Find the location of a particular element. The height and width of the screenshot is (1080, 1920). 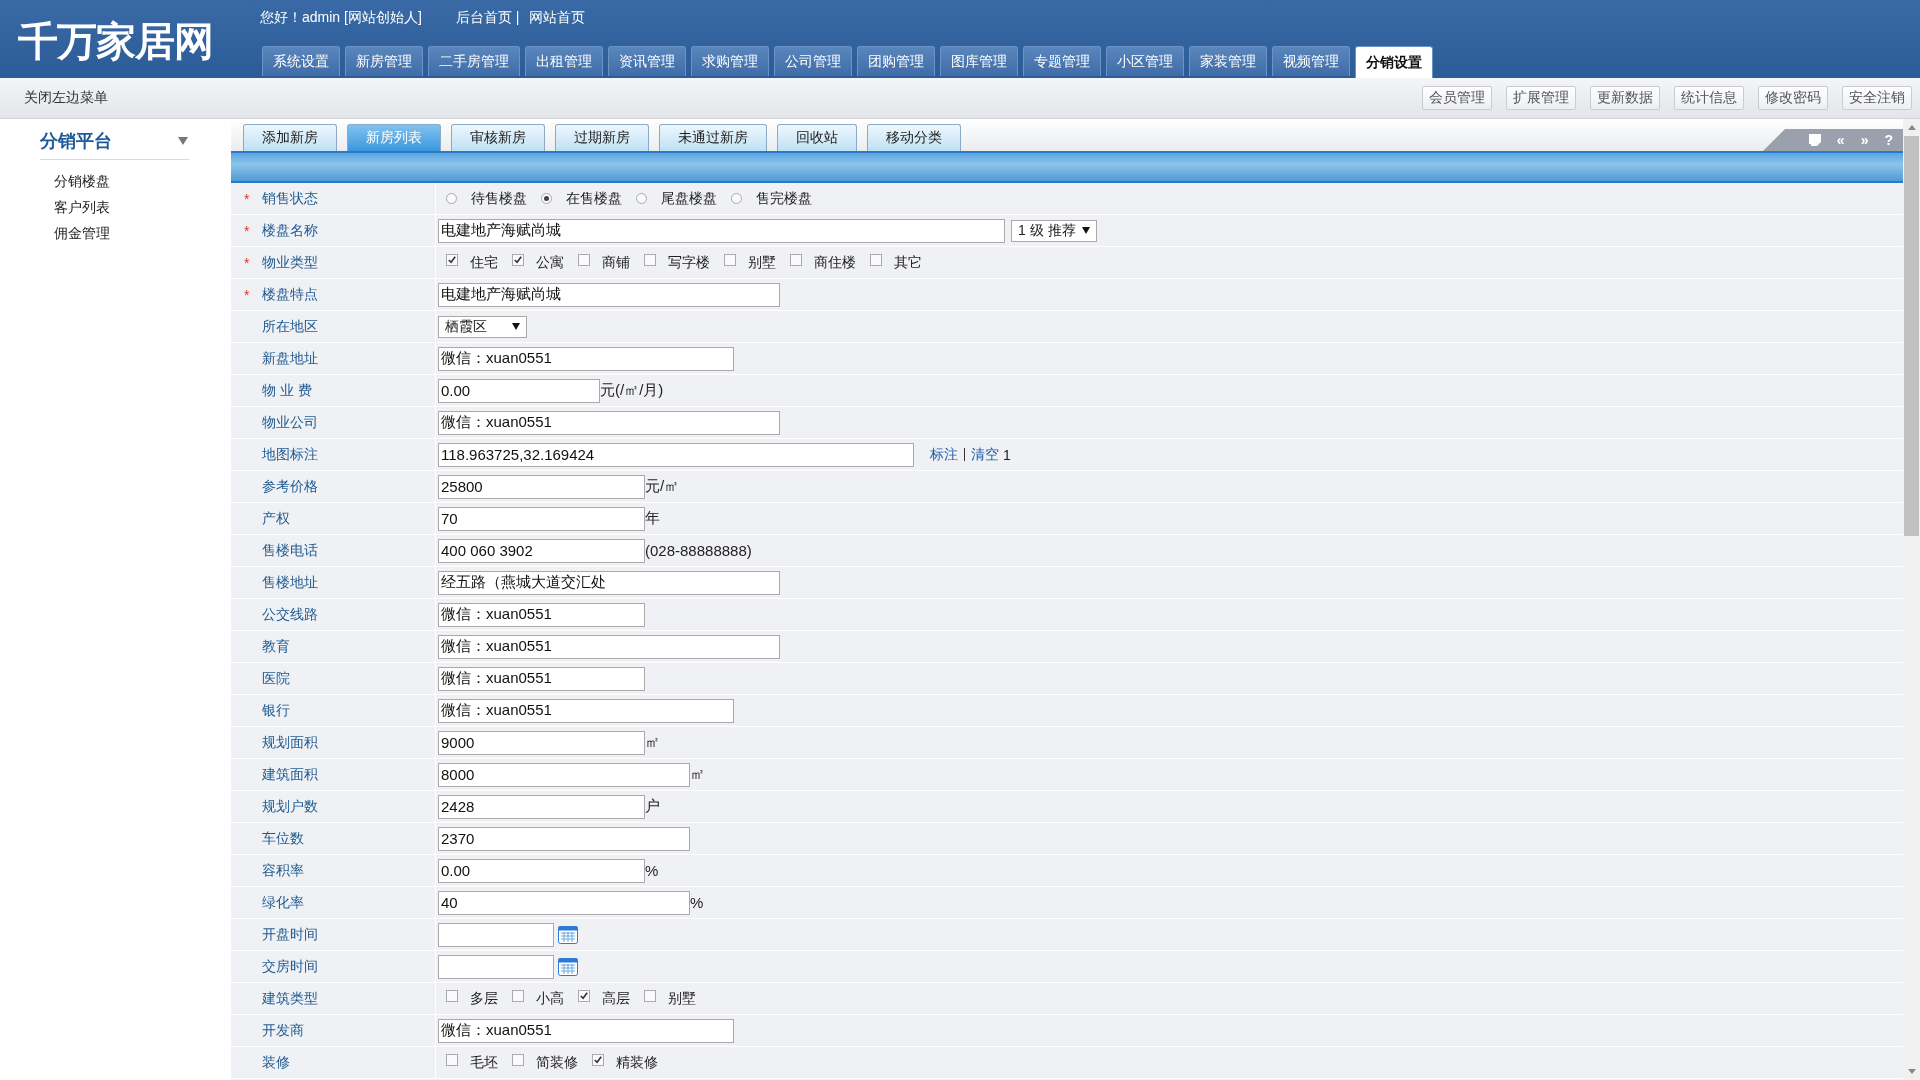

nav-tab: 求购管理 is located at coordinates (730, 61).